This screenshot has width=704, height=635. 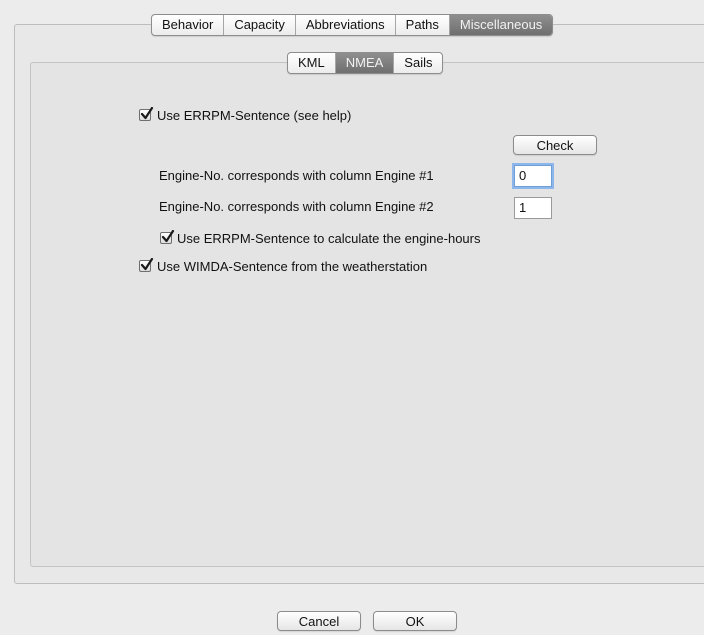 I want to click on use-wimda-checkbox, so click(x=146, y=265).